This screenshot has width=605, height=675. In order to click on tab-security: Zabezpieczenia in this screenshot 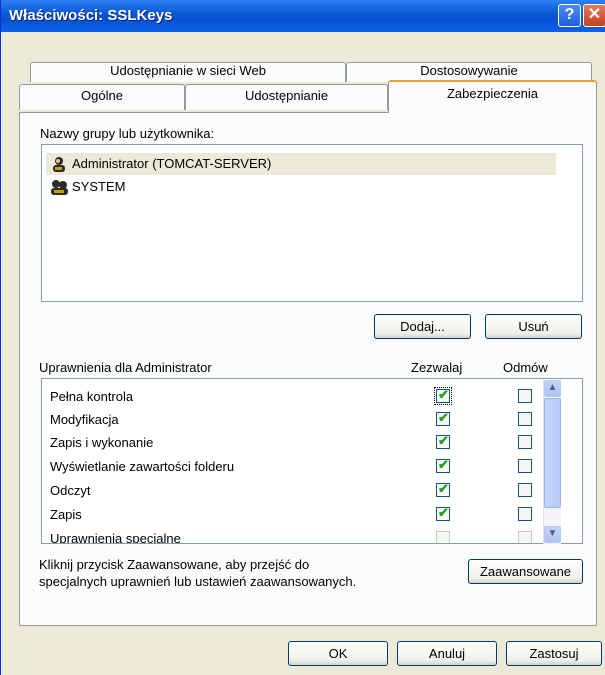, I will do `click(492, 96)`.